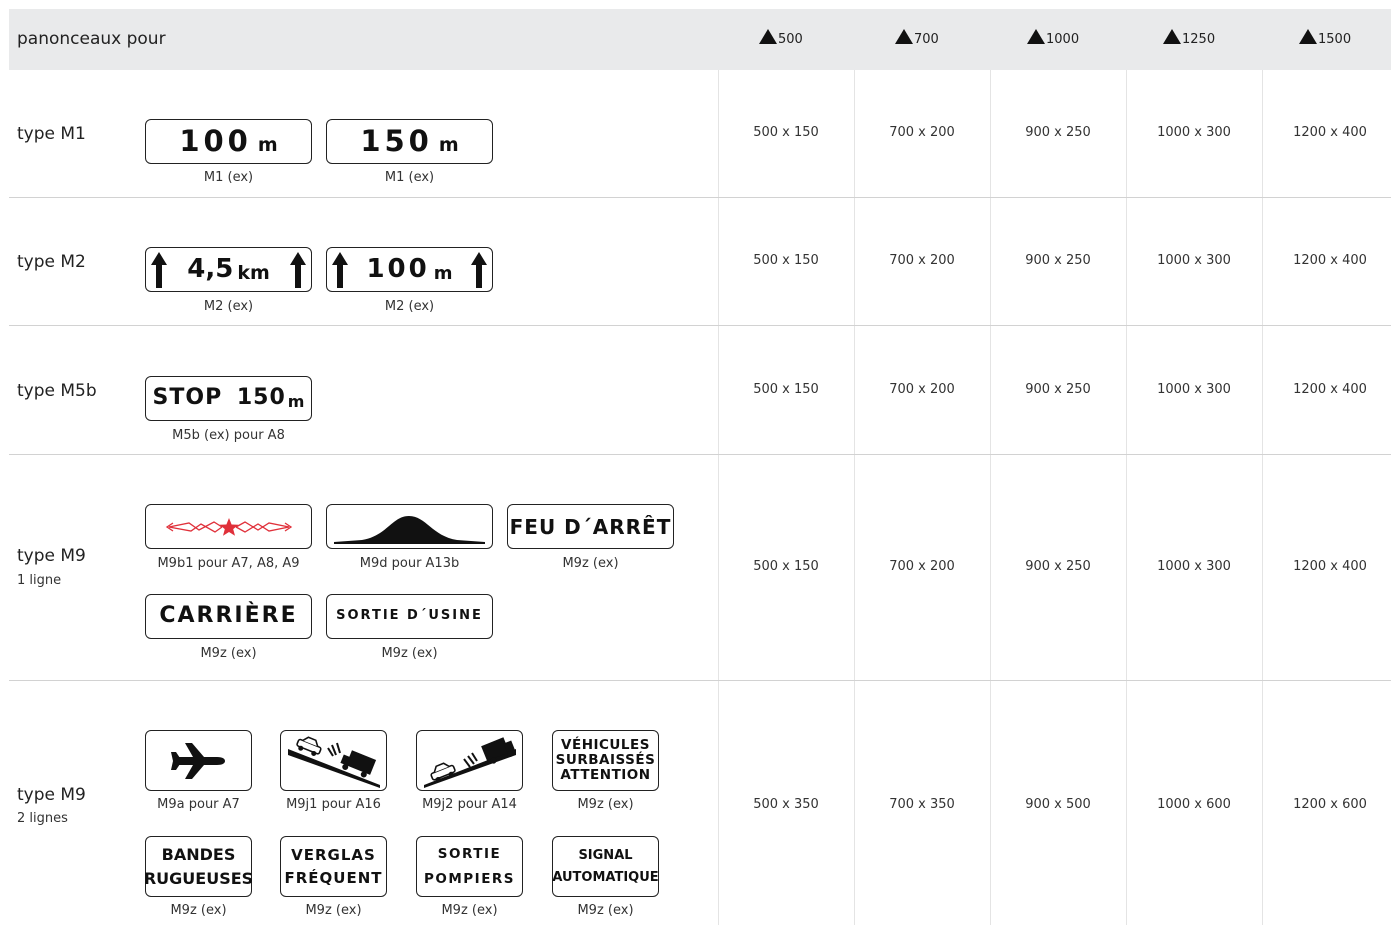  Describe the element at coordinates (409, 616) in the screenshot. I see `sign-m9z-sortie-usine: SORTIE D´USINE` at that location.